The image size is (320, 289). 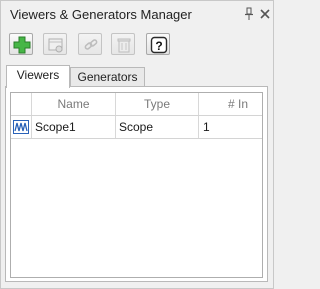 I want to click on help-button: ?, so click(x=158, y=44).